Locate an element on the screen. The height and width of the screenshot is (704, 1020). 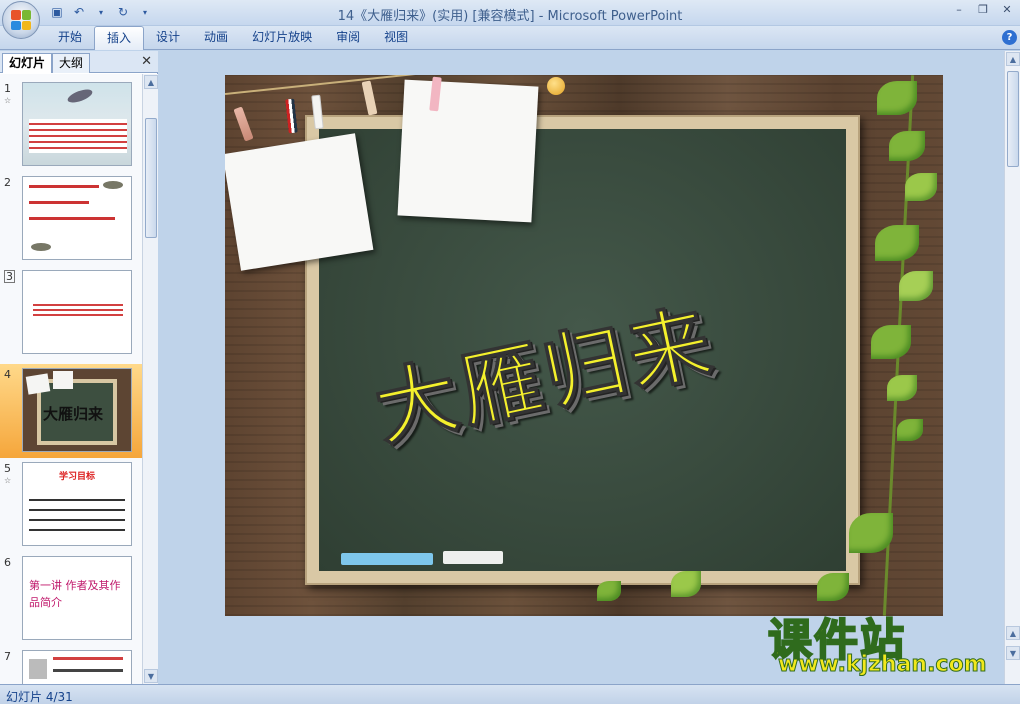
slide-number: 3 is located at coordinates (9, 276).